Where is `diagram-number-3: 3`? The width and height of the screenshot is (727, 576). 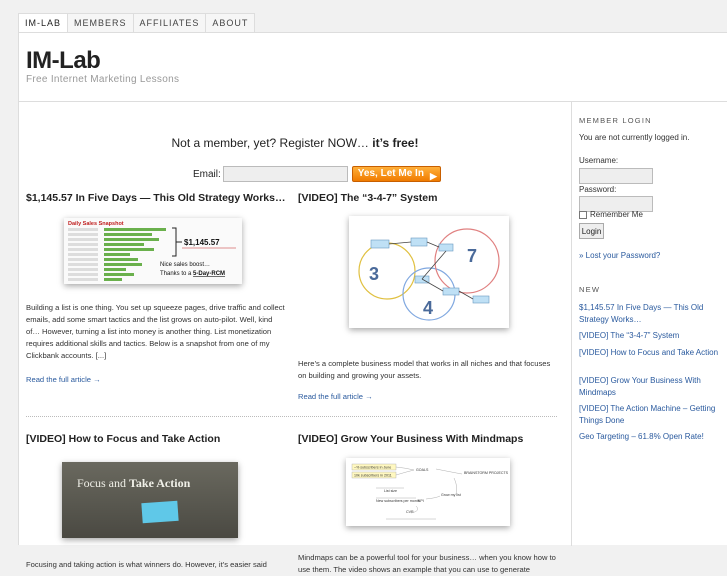
diagram-number-3: 3 is located at coordinates (374, 274).